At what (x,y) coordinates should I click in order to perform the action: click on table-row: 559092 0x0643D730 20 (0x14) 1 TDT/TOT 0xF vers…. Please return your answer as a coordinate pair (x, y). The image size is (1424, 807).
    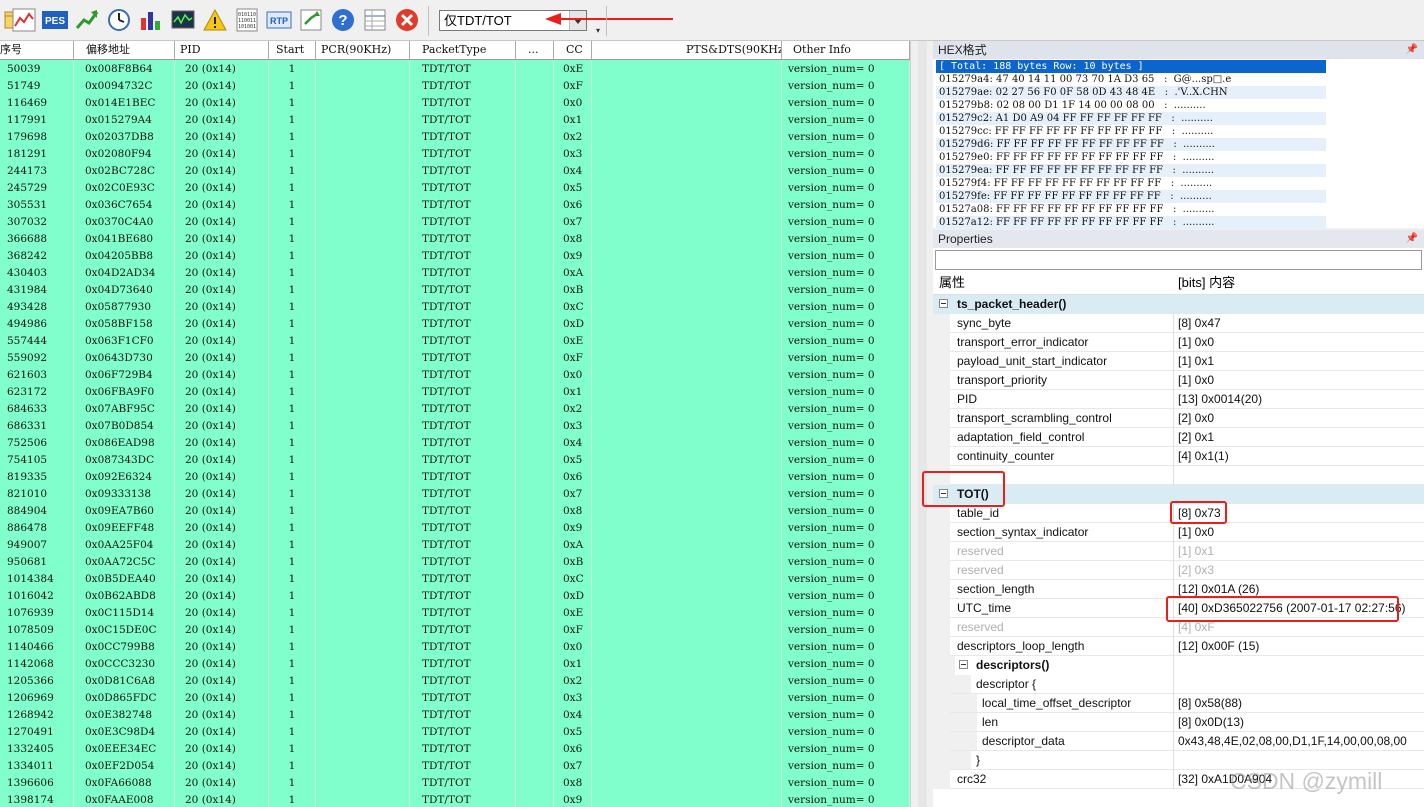
    Looking at the image, I should click on (455, 358).